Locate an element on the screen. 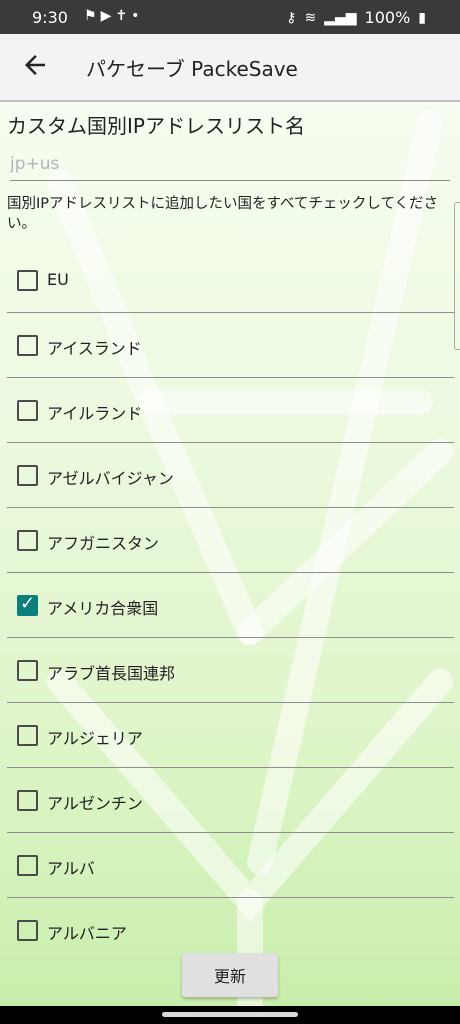 The width and height of the screenshot is (460, 1024). update-button: 更新 is located at coordinates (230, 975).